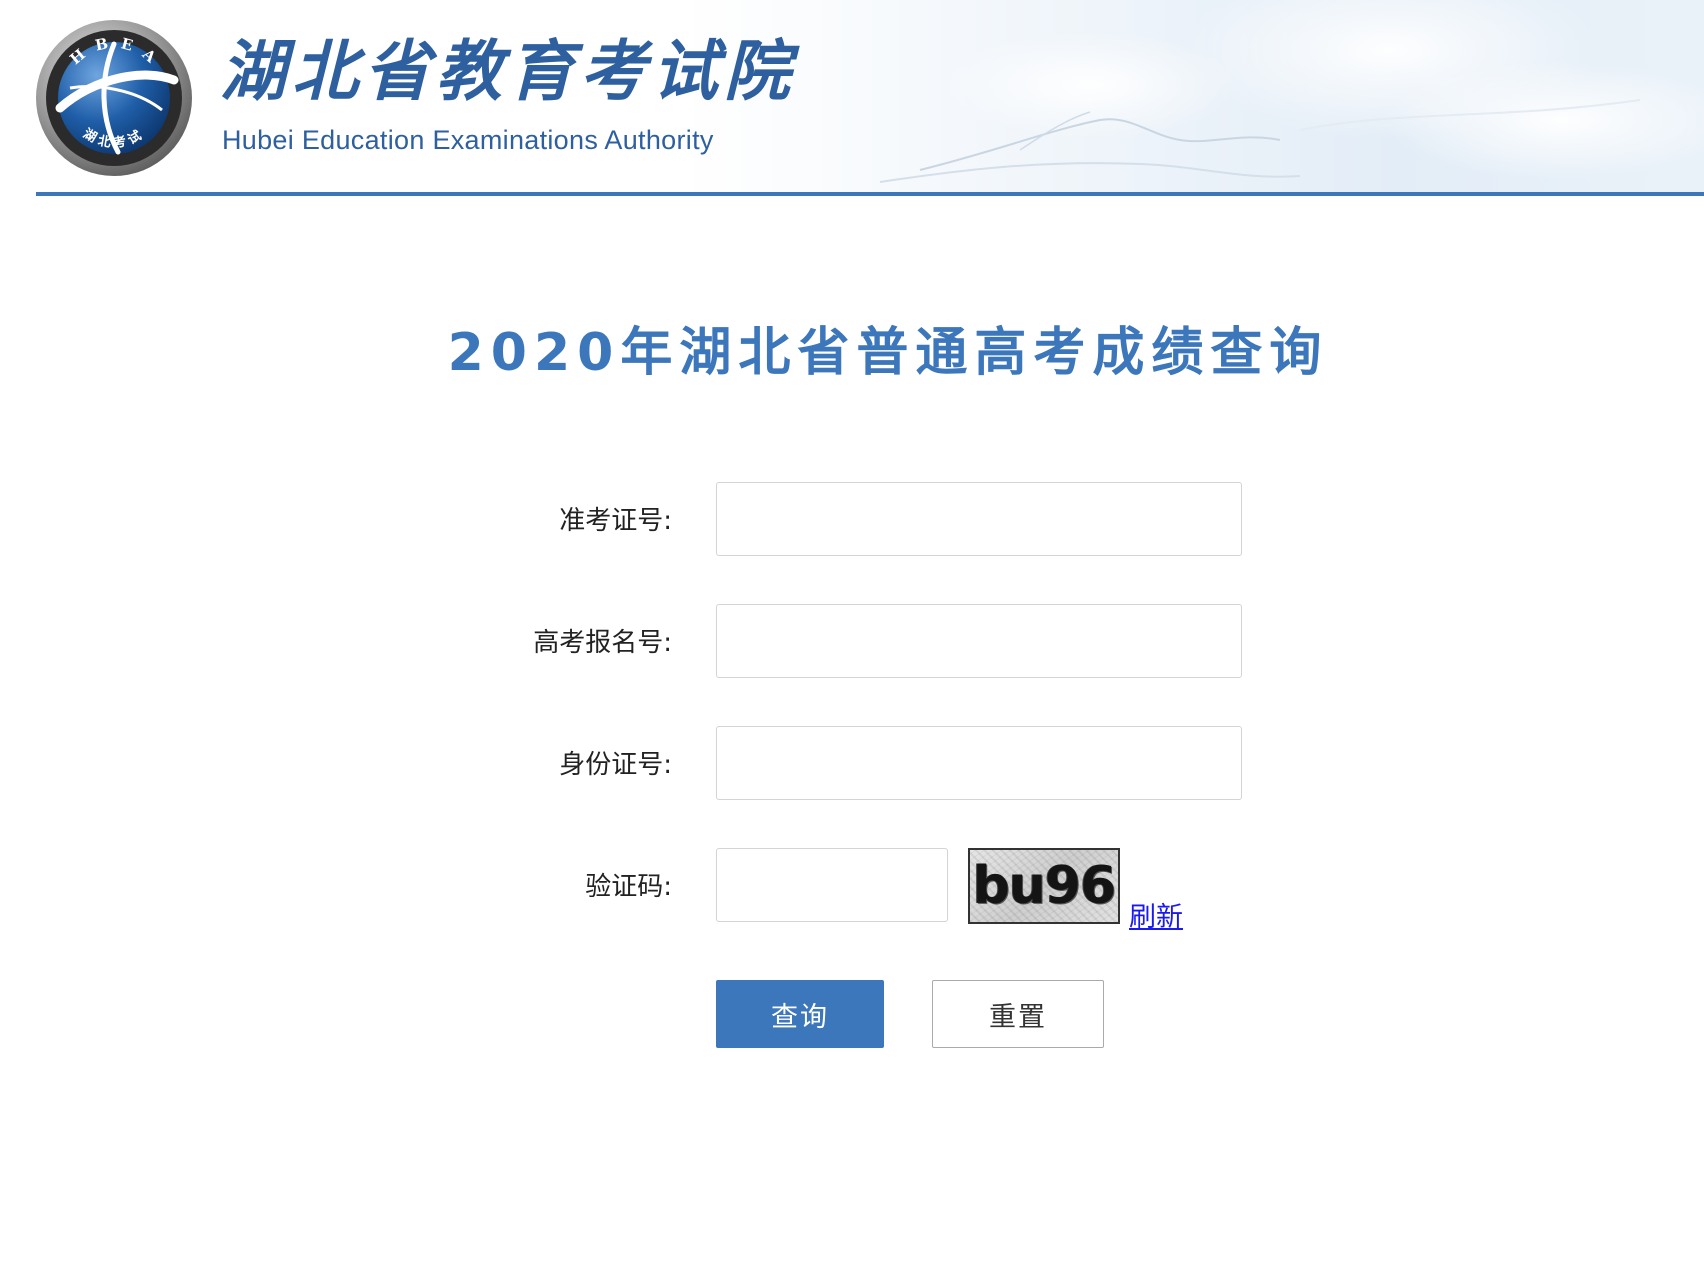 The image size is (1704, 1288). Describe the element at coordinates (615, 765) in the screenshot. I see `id-card-label: 身份证号:` at that location.